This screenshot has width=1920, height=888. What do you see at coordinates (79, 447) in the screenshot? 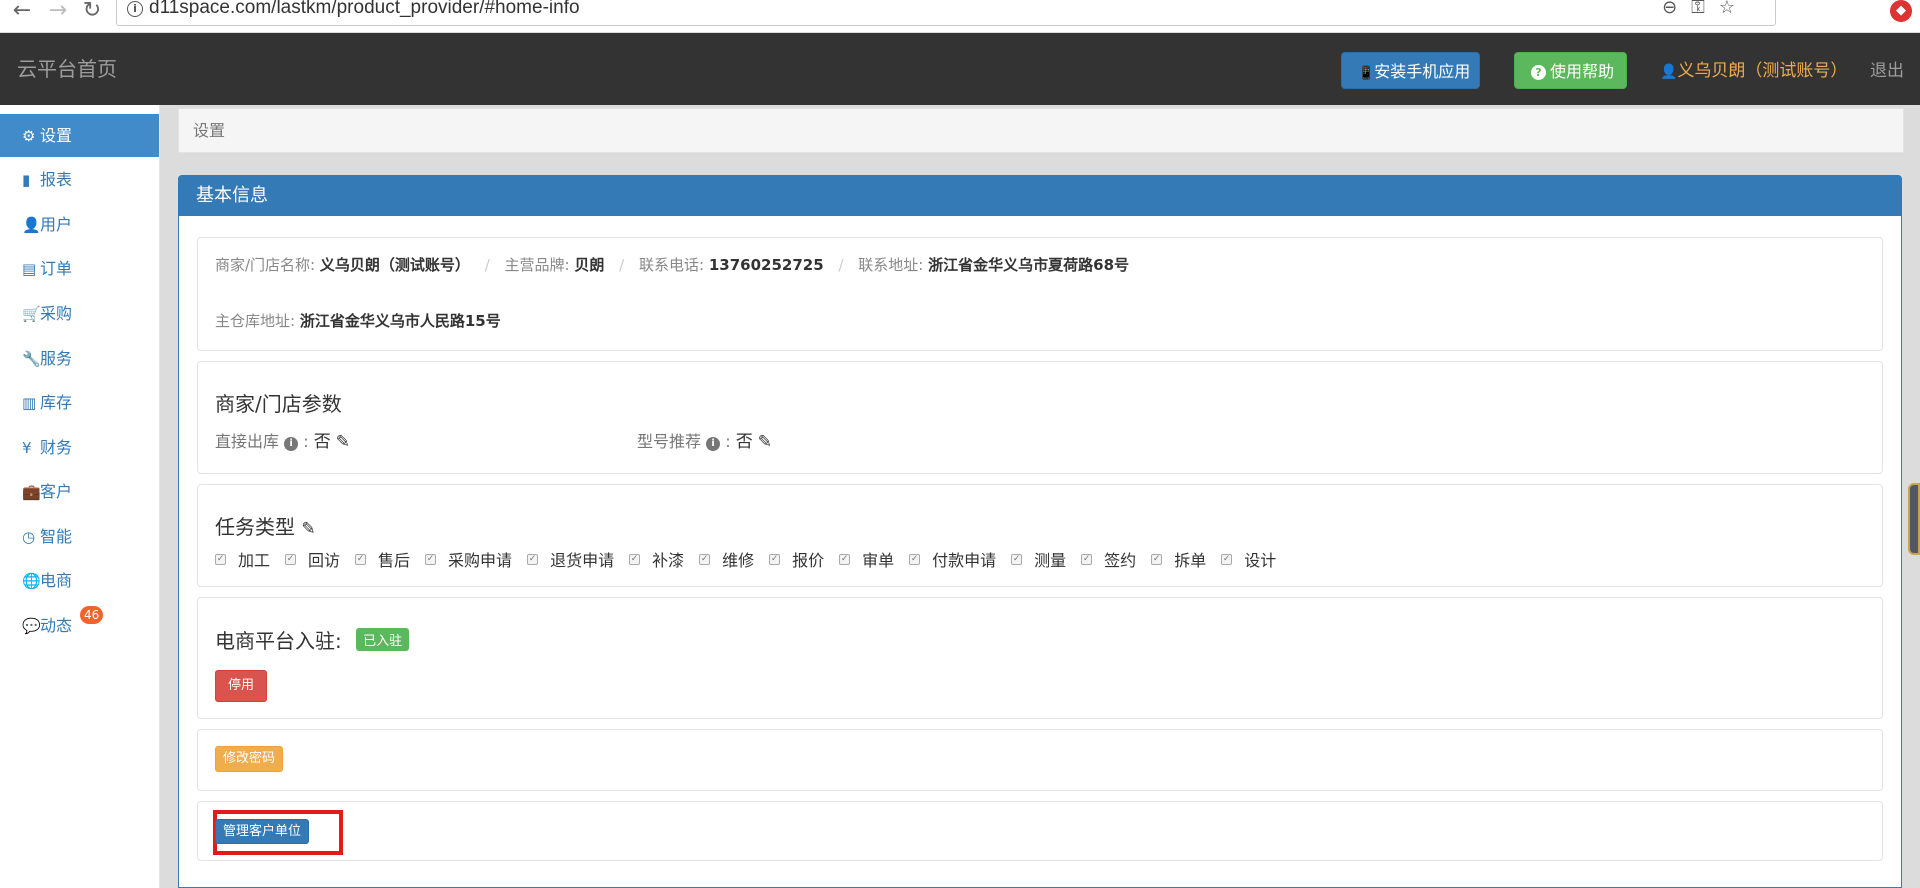
I see `sidebar-item-finance: ¥ 财务` at bounding box center [79, 447].